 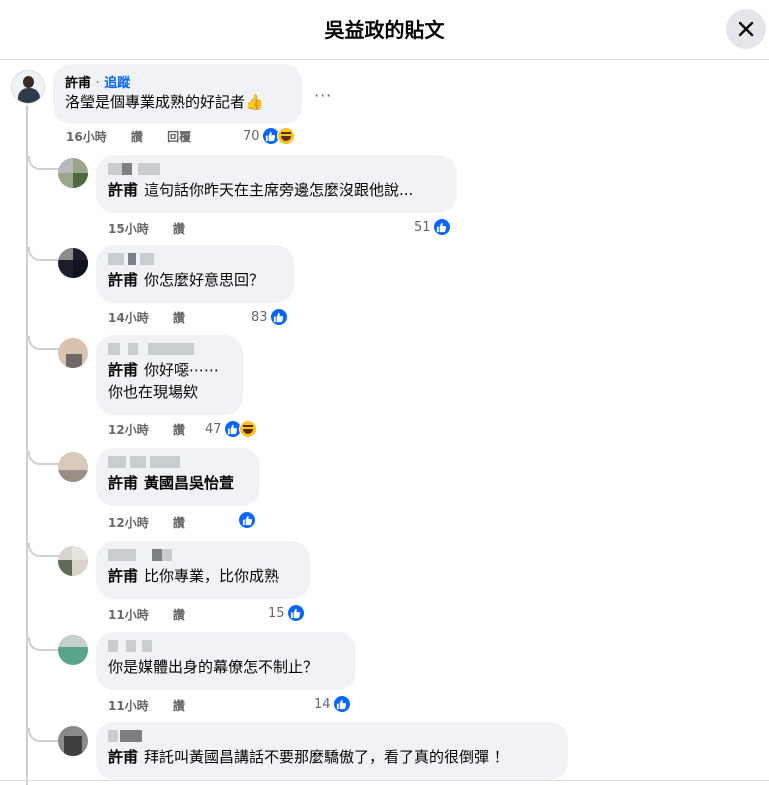 I want to click on reply-meta: 15小時 讚, so click(x=156, y=228).